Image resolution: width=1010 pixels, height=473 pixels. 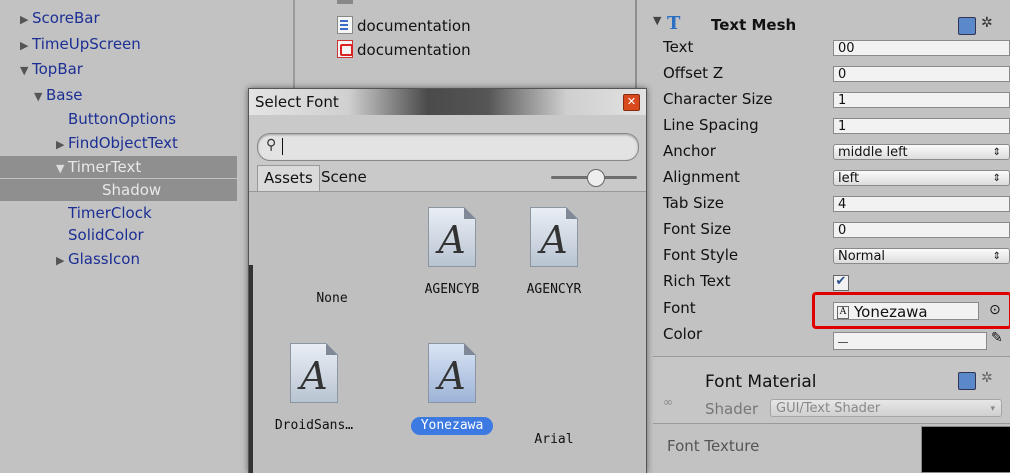 What do you see at coordinates (997, 338) in the screenshot?
I see `eyedropper-icon: ✎` at bounding box center [997, 338].